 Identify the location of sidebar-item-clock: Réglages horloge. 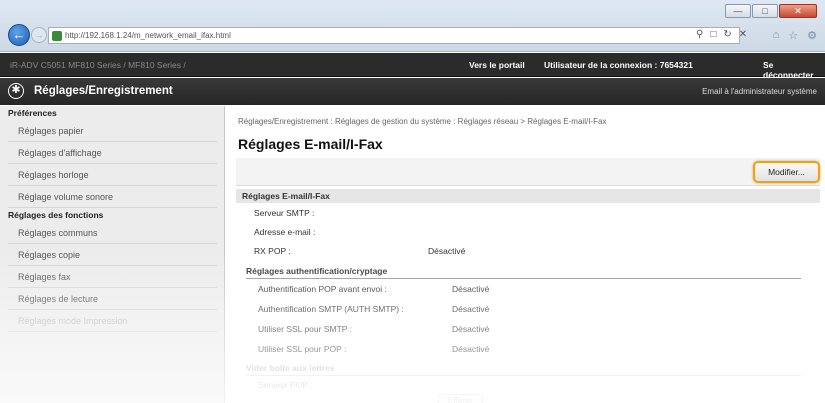
(112, 175).